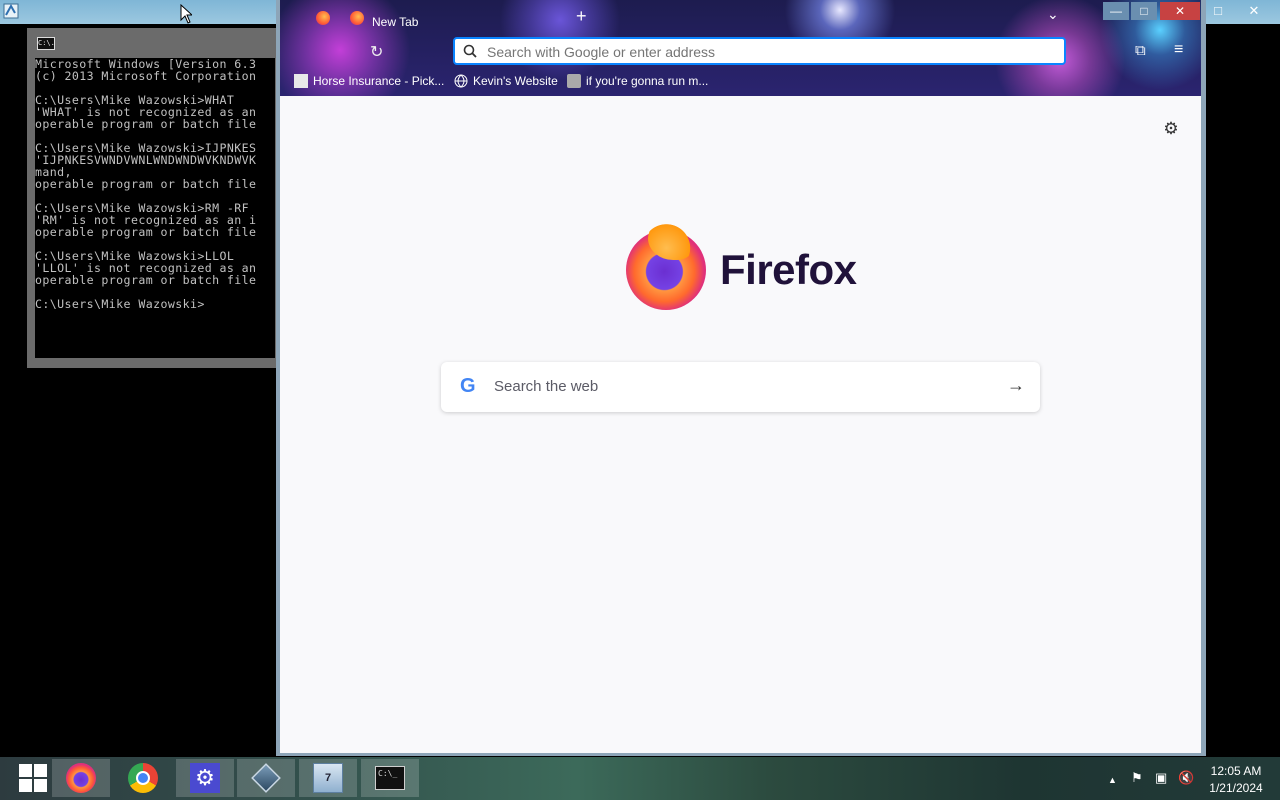  I want to click on chrome-icon, so click(143, 778).